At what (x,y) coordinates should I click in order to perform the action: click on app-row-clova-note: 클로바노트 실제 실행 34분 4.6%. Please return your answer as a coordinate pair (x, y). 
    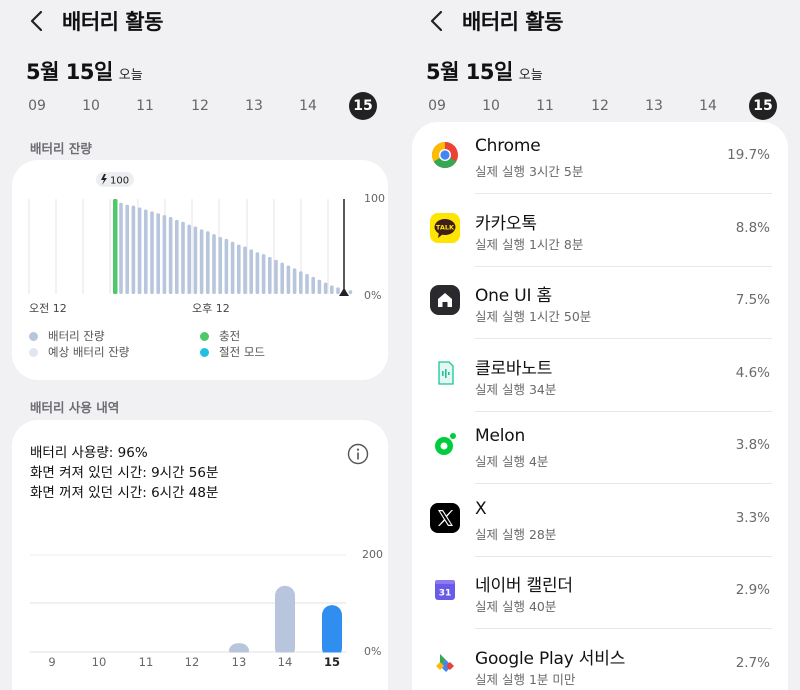
    Looking at the image, I should click on (600, 376).